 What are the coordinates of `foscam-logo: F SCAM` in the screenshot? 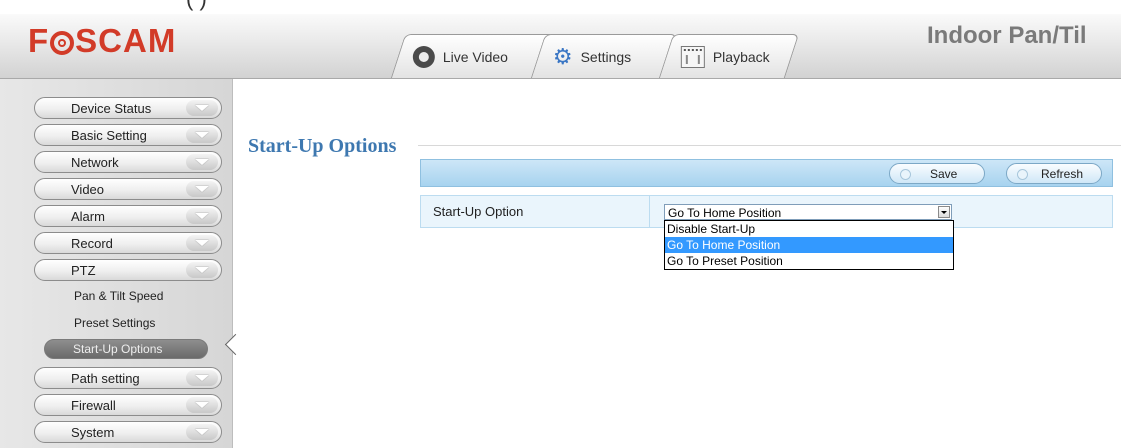 It's located at (102, 41).